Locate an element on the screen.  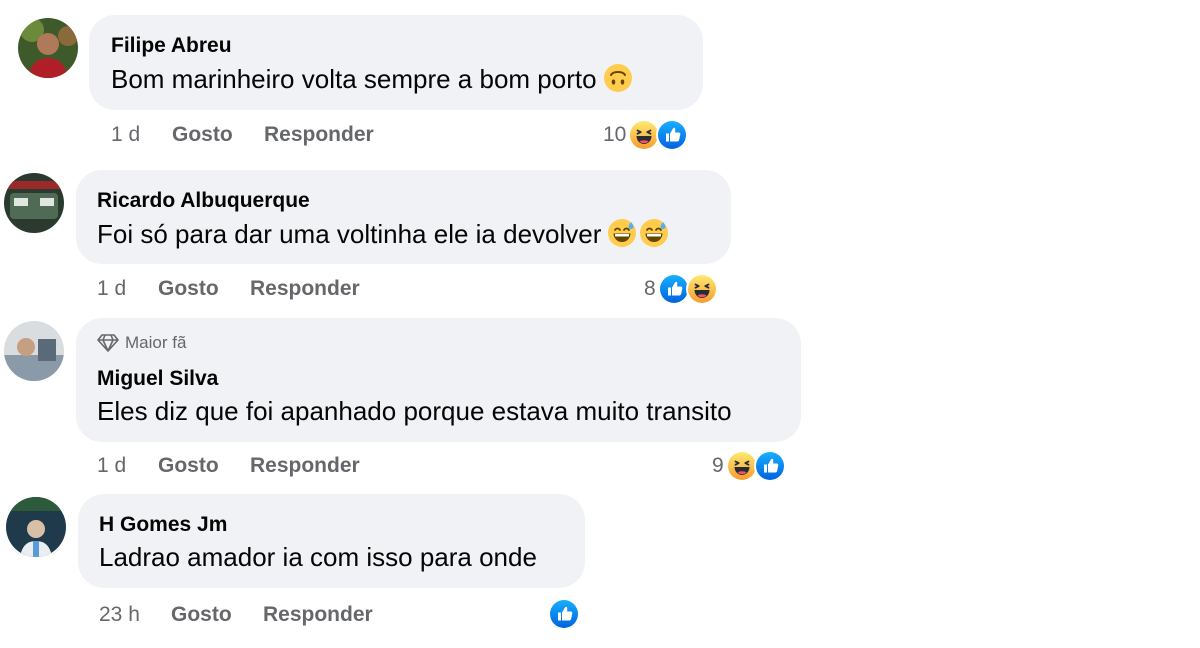
reaction-summary: 8 is located at coordinates (681, 289).